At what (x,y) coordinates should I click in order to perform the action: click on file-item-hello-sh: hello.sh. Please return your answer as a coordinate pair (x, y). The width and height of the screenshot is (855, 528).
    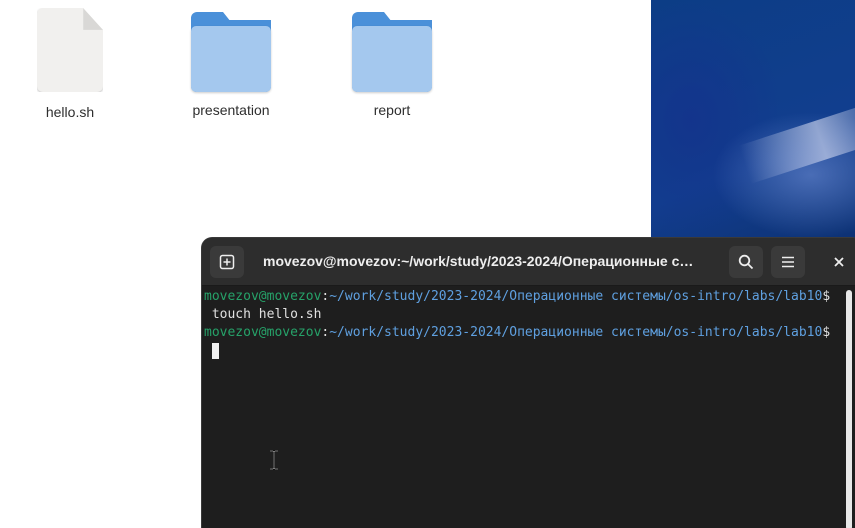
    Looking at the image, I should click on (70, 64).